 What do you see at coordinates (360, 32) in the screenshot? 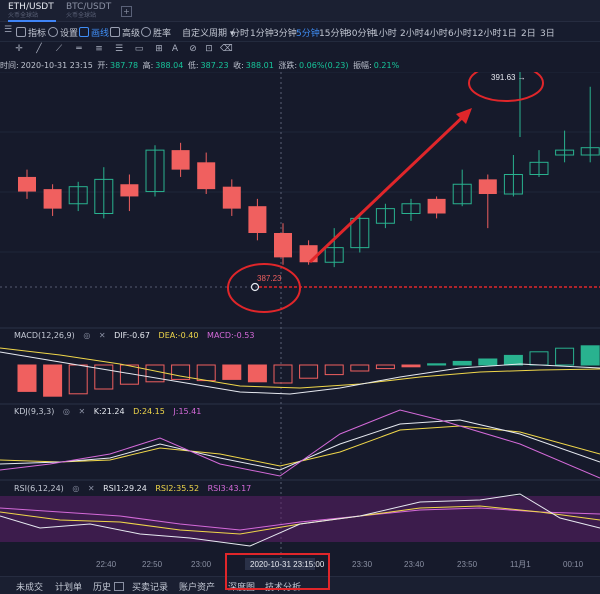
I see `period-30min: 30分钟` at bounding box center [360, 32].